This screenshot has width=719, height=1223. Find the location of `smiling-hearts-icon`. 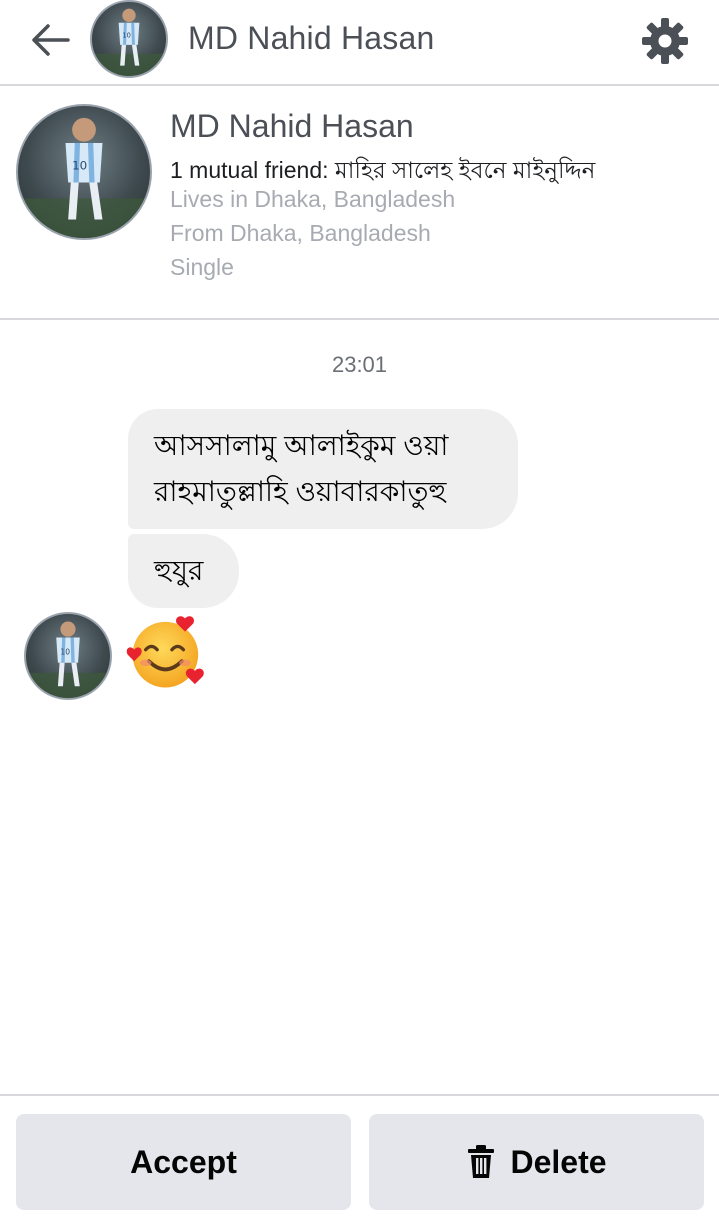

smiling-hearts-icon is located at coordinates (165, 652).